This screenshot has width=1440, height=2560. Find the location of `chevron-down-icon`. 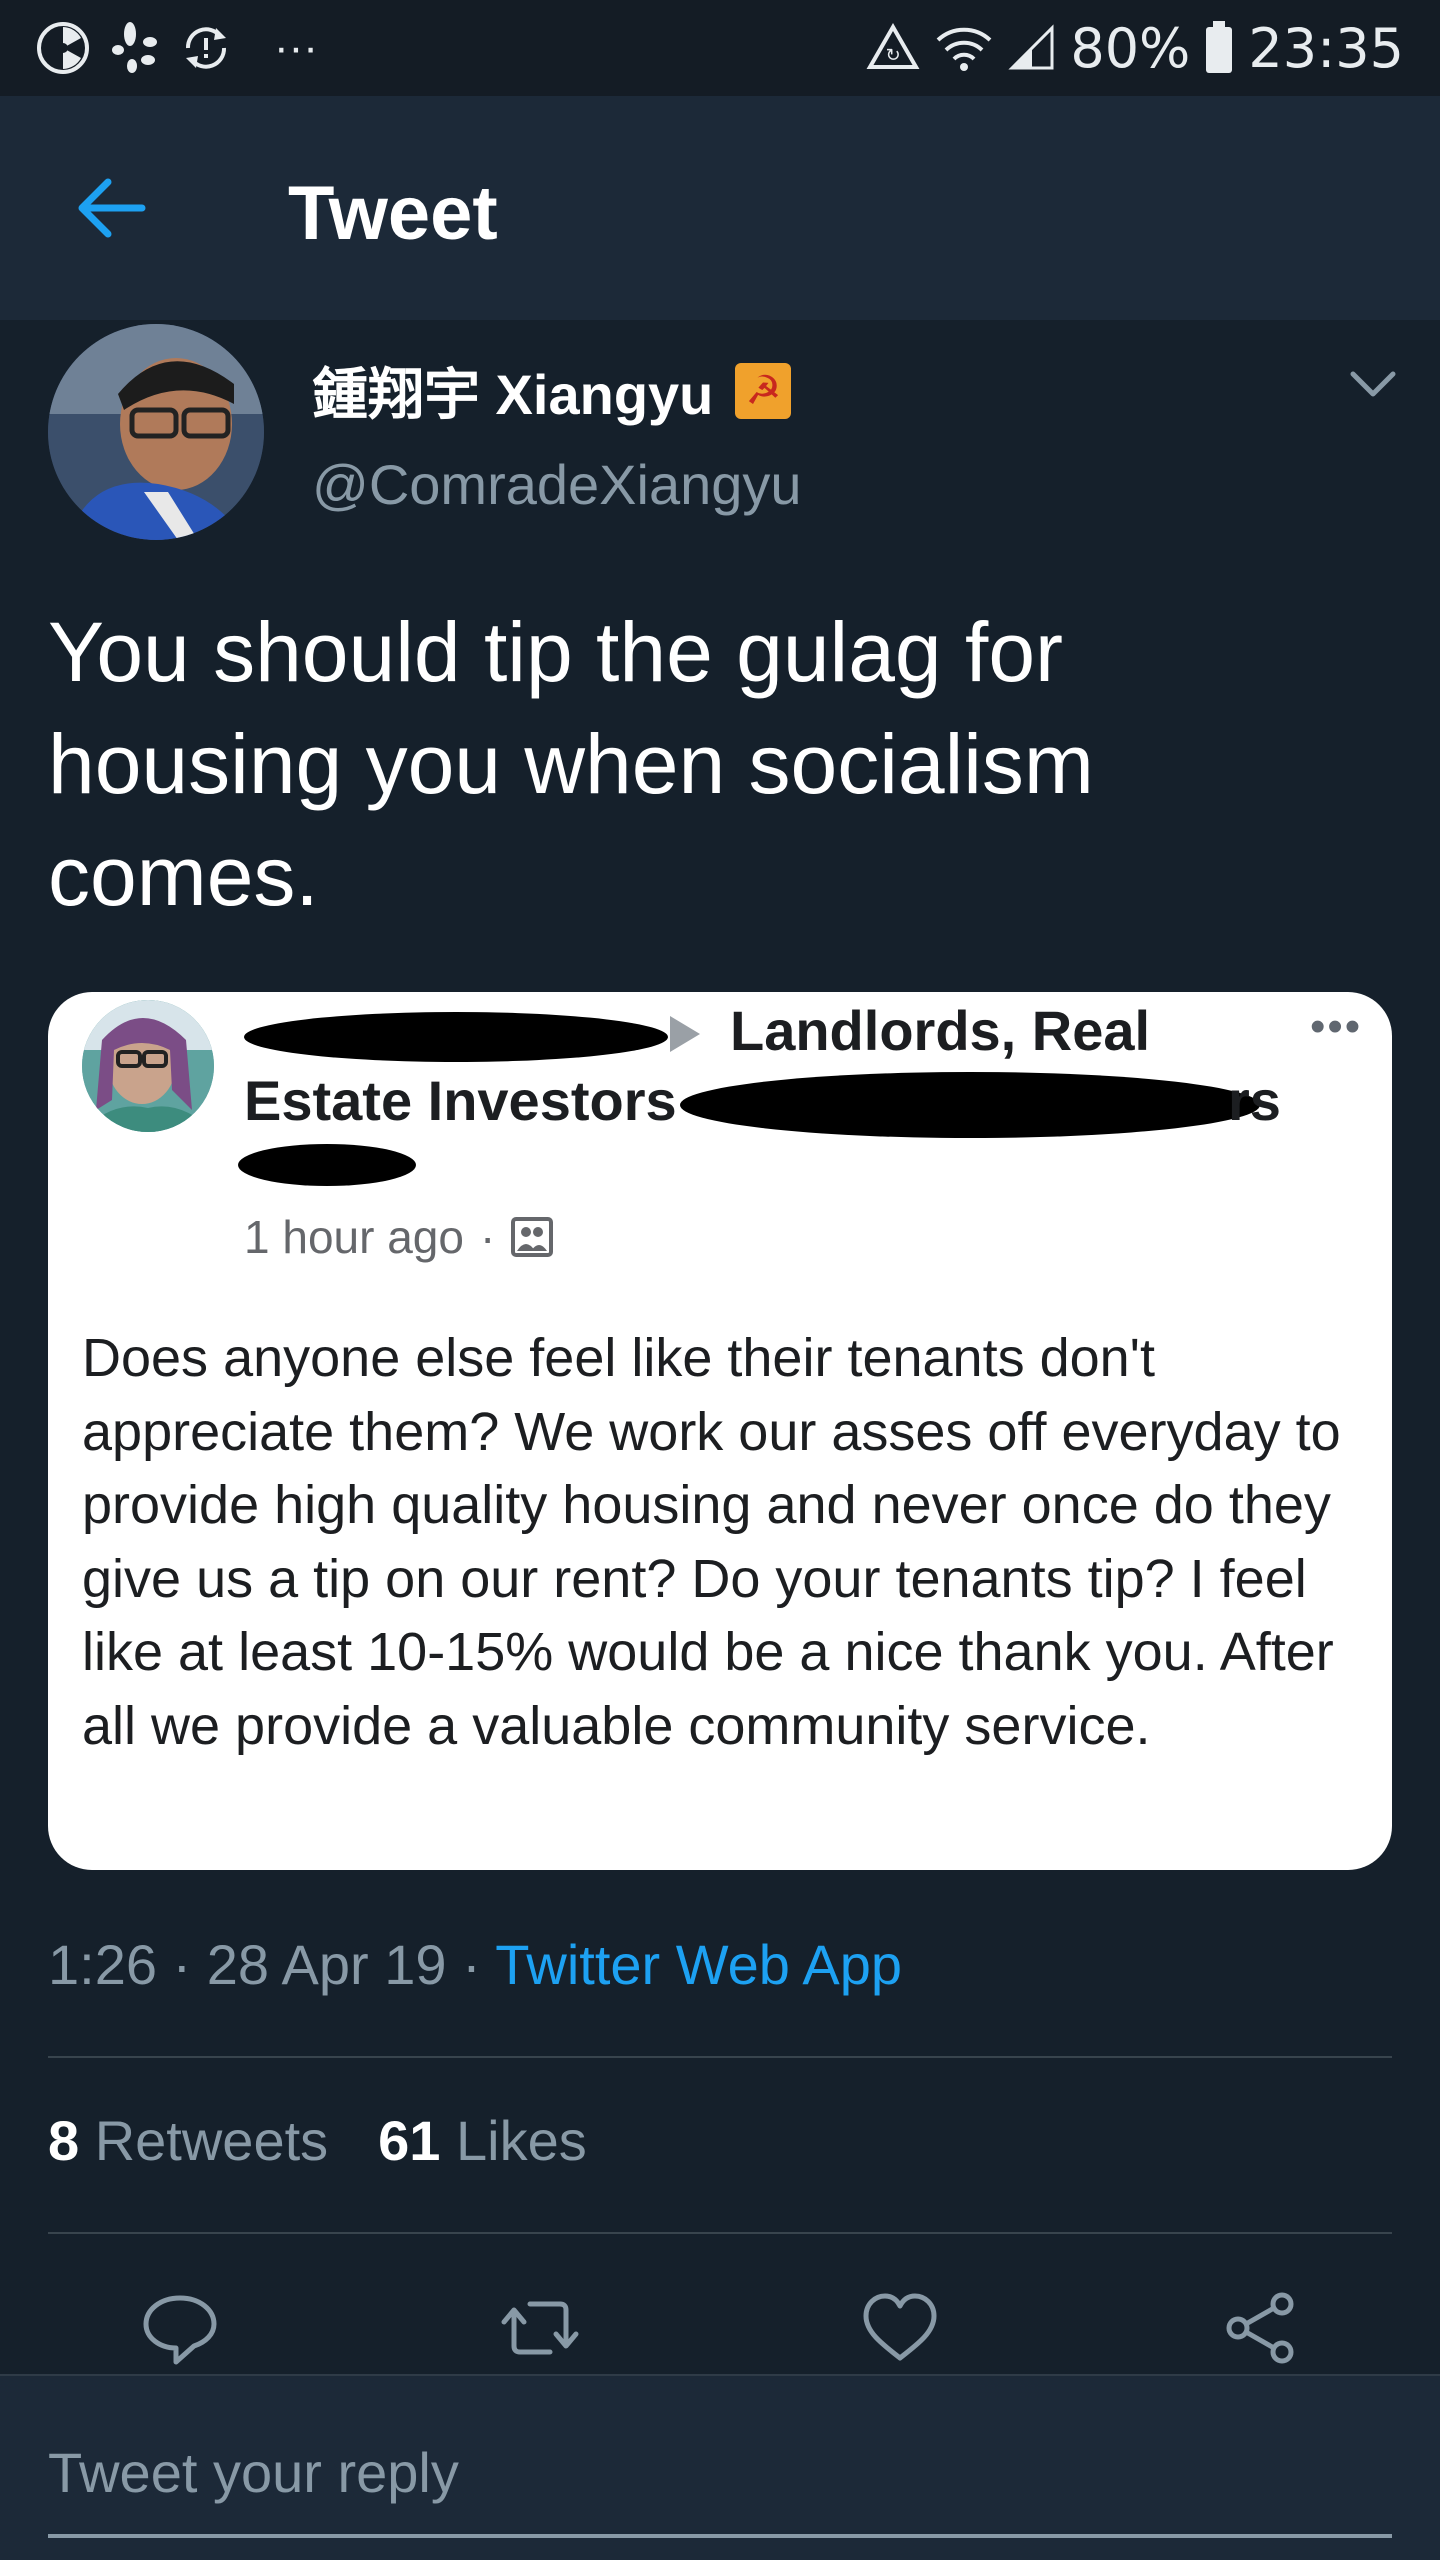

chevron-down-icon is located at coordinates (1373, 384).